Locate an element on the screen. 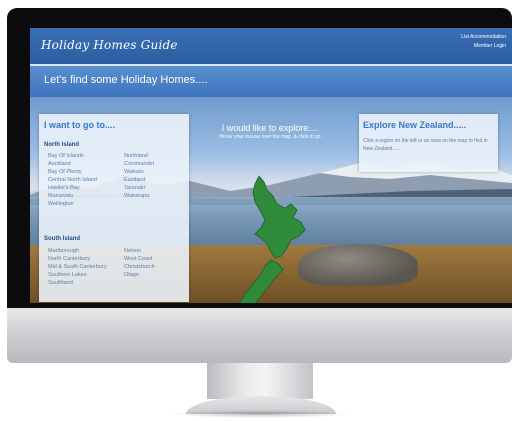 The height and width of the screenshot is (421, 512). region-link-auckland: Auckland is located at coordinates (59, 164).